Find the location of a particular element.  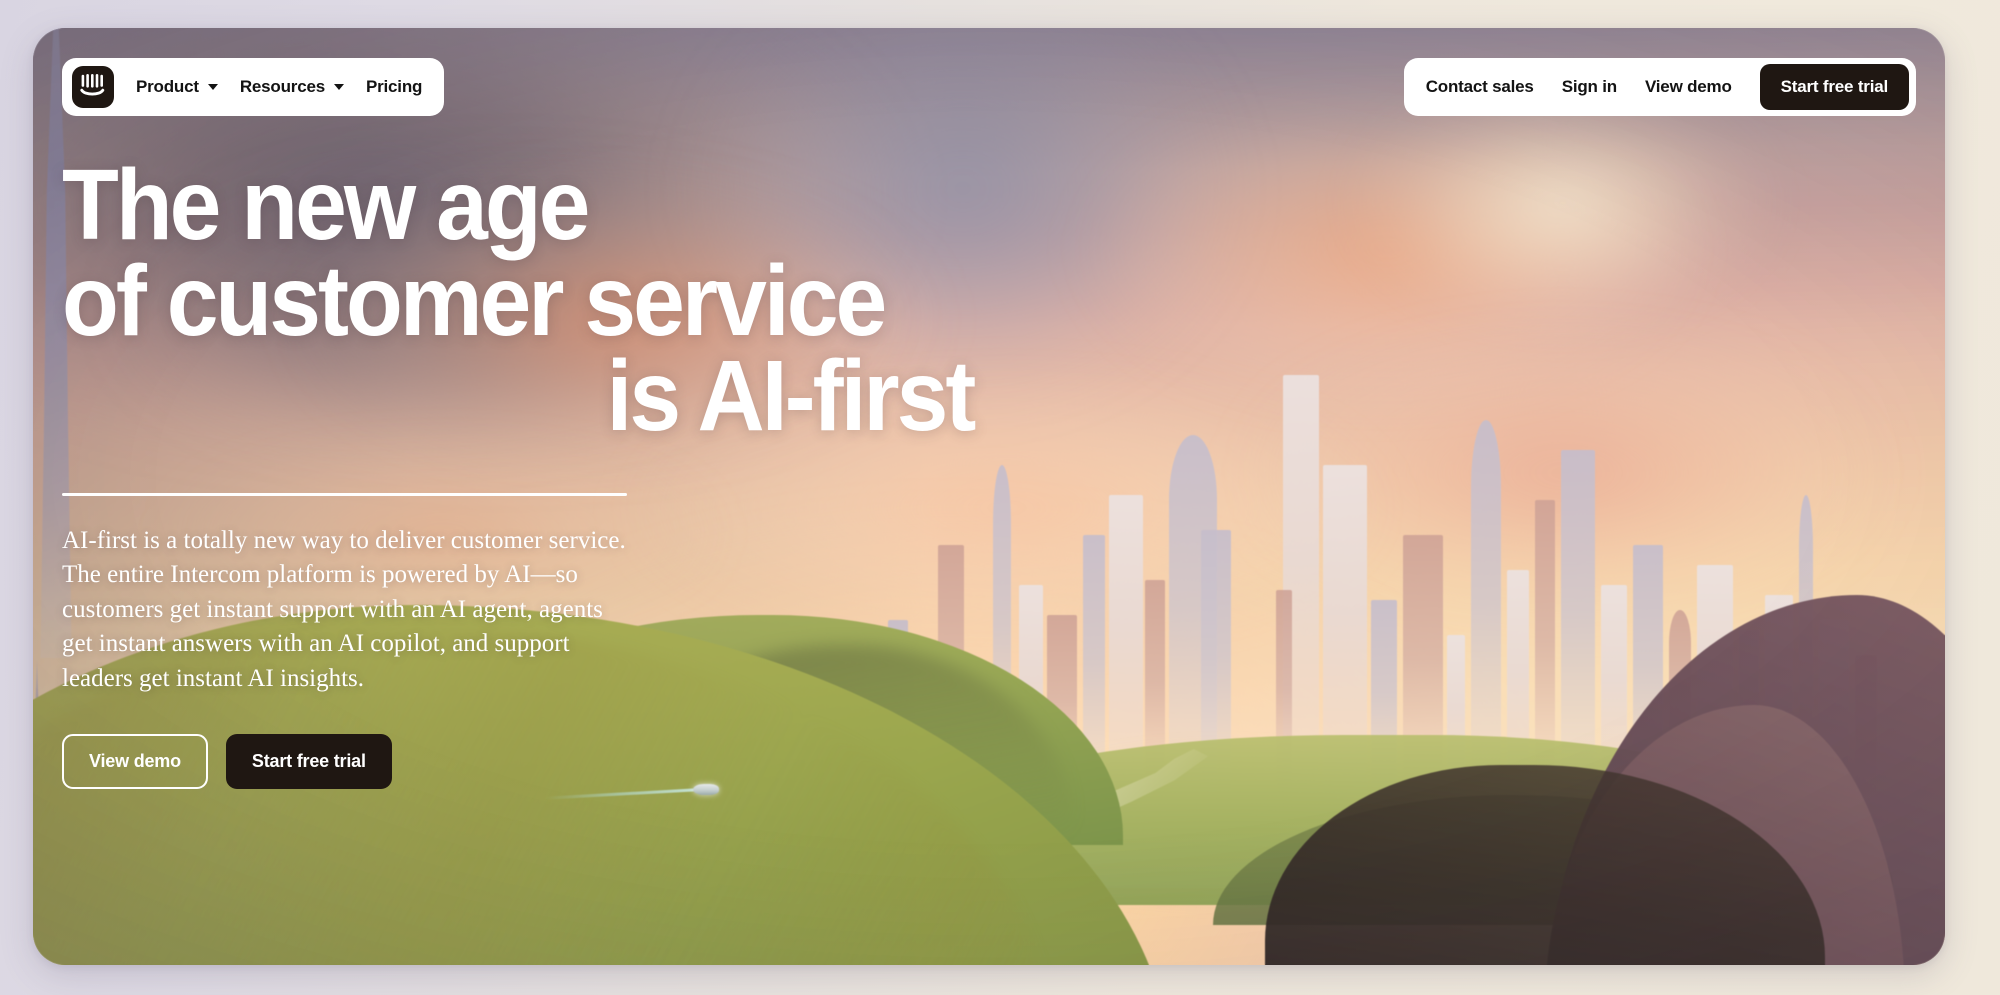

nav-item-sign-in: Sign in is located at coordinates (1589, 87).